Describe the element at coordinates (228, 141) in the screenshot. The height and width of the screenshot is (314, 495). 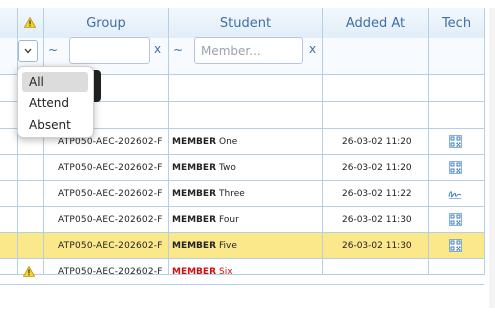
I see `member-name: One` at that location.